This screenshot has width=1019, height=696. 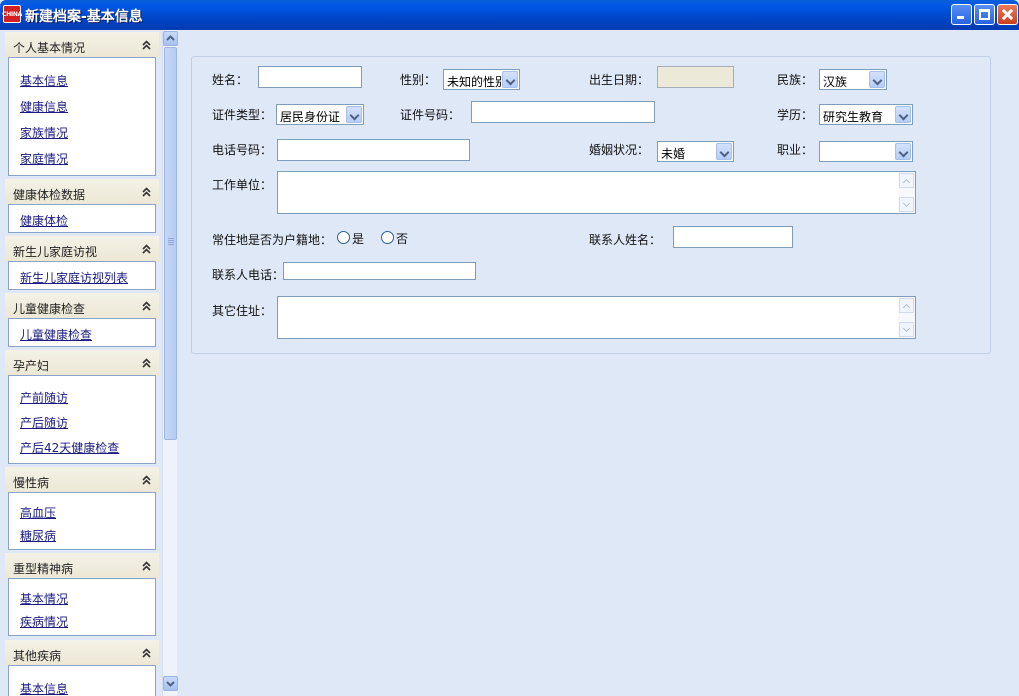 What do you see at coordinates (795, 150) in the screenshot?
I see `occupation-label: 职业：` at bounding box center [795, 150].